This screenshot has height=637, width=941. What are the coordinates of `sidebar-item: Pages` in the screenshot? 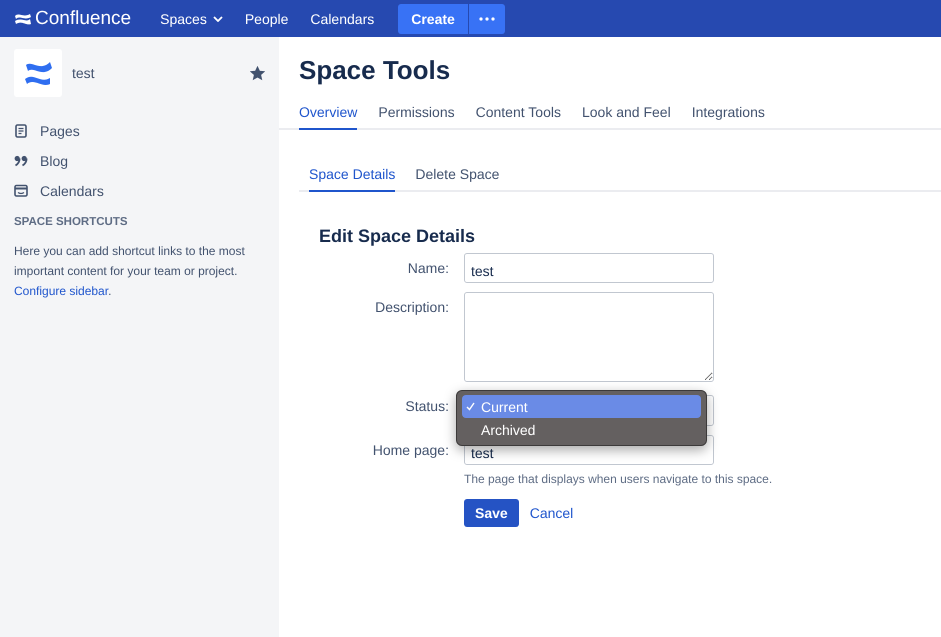 It's located at (139, 130).